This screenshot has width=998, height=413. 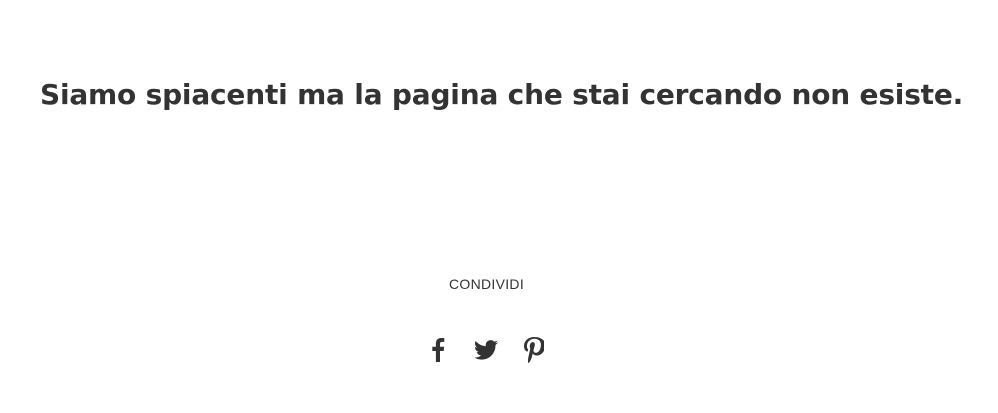 What do you see at coordinates (438, 350) in the screenshot?
I see `facebook-icon` at bounding box center [438, 350].